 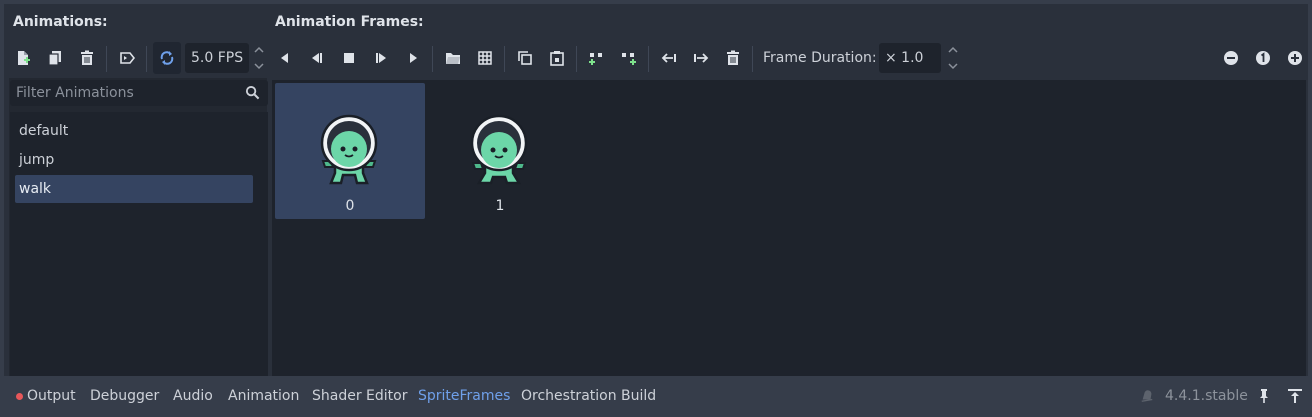 I want to click on zoom-in-button, so click(x=1295, y=58).